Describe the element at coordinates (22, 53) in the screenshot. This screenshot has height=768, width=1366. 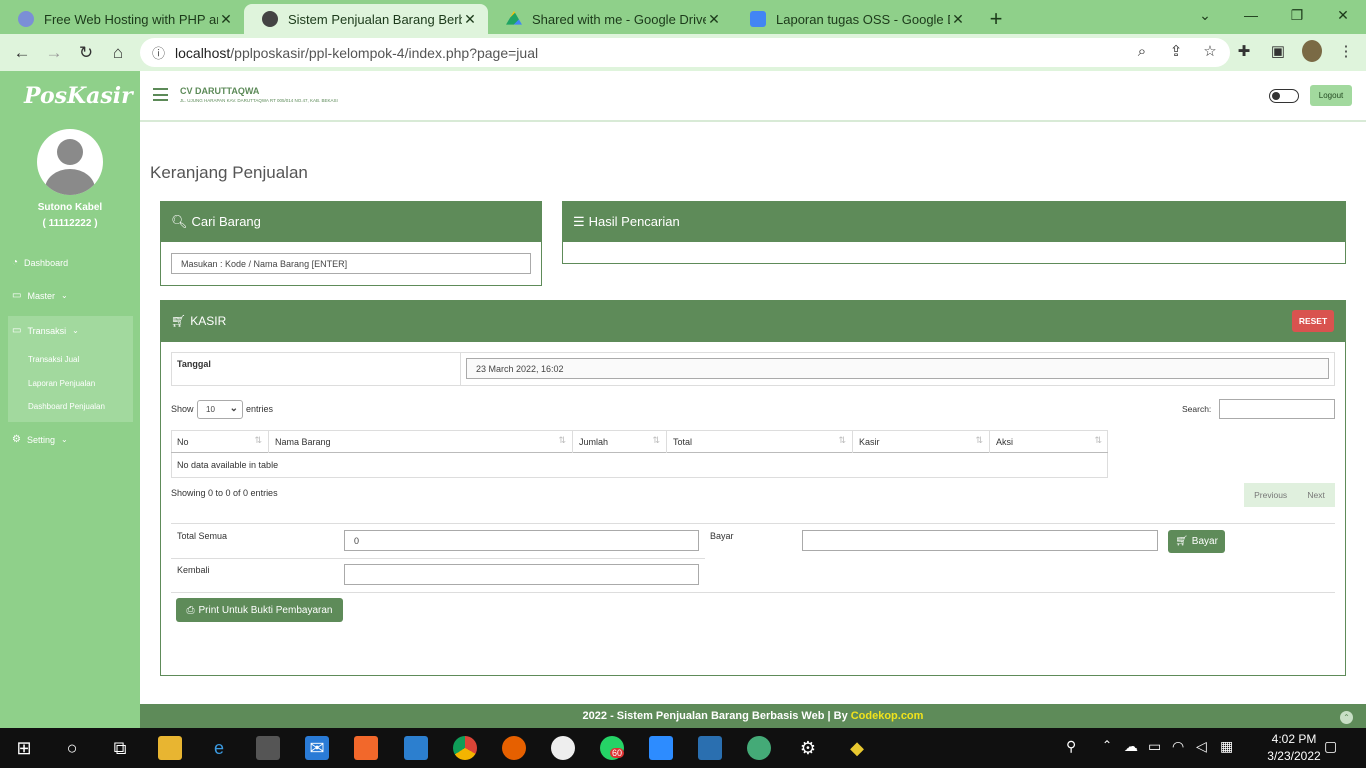
I see `back-icon: ←` at that location.